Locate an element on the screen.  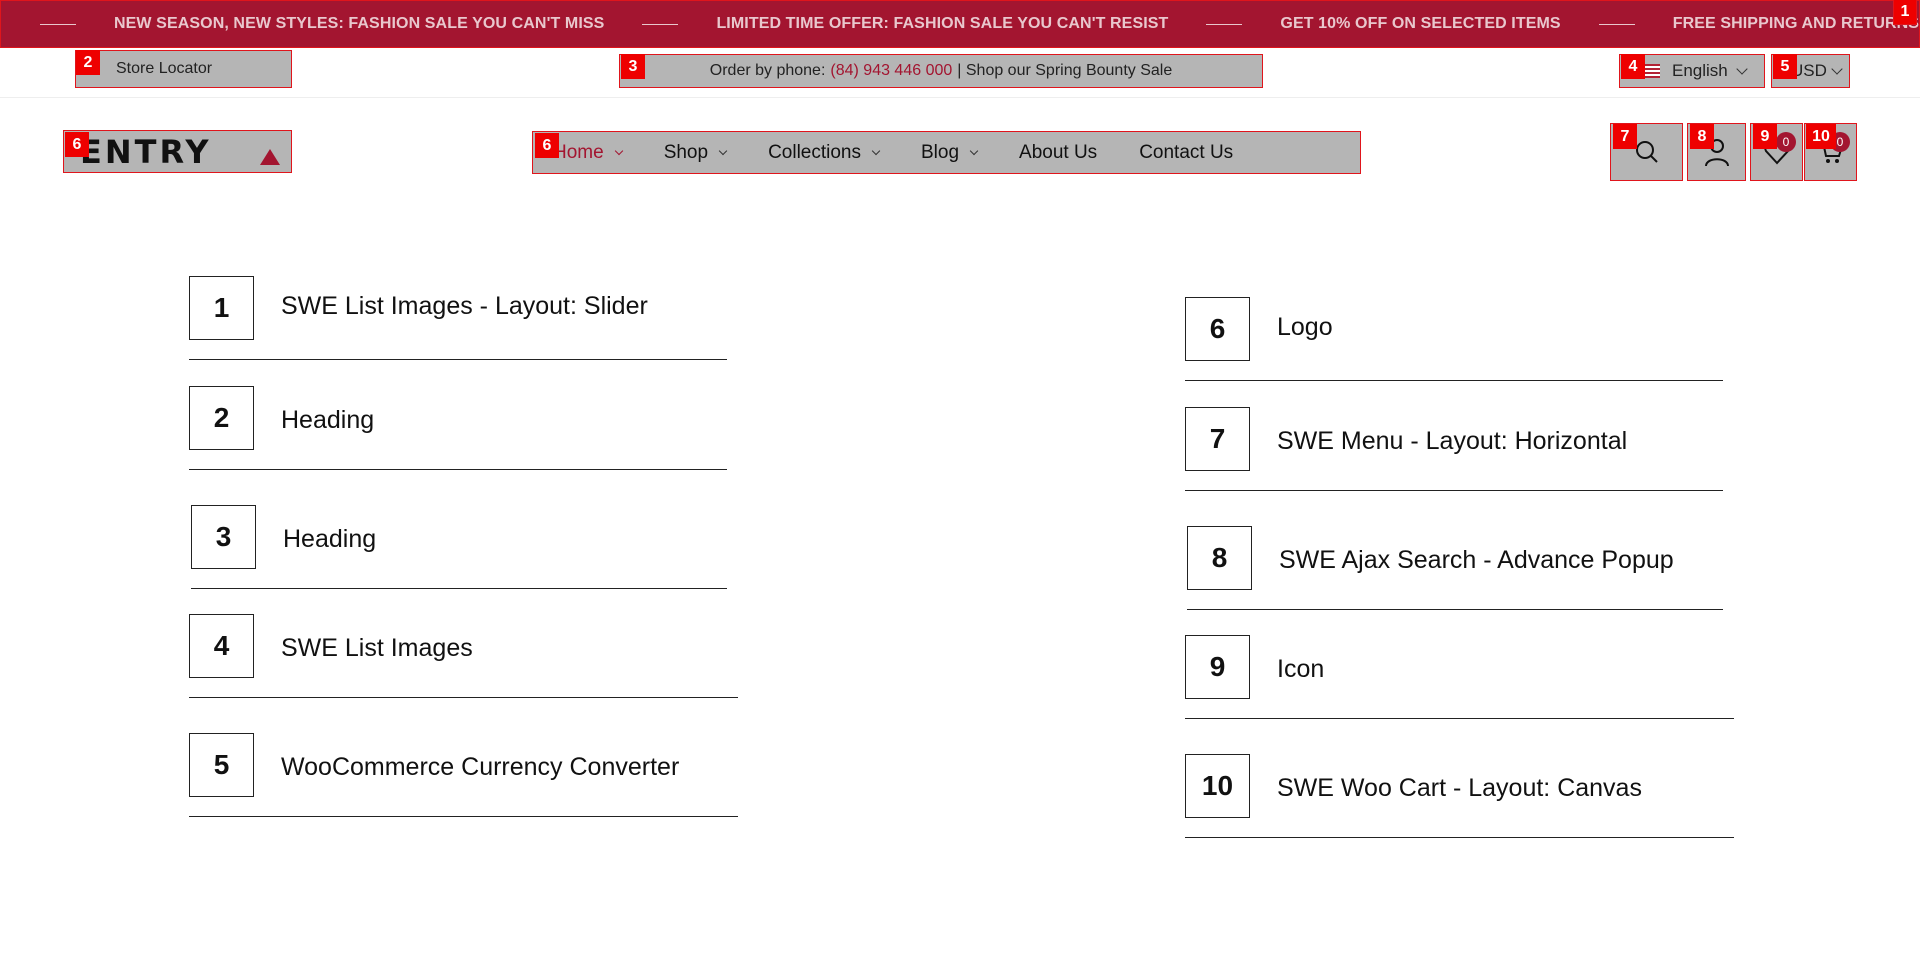
annotation-tag-10: 10 is located at coordinates (1821, 136).